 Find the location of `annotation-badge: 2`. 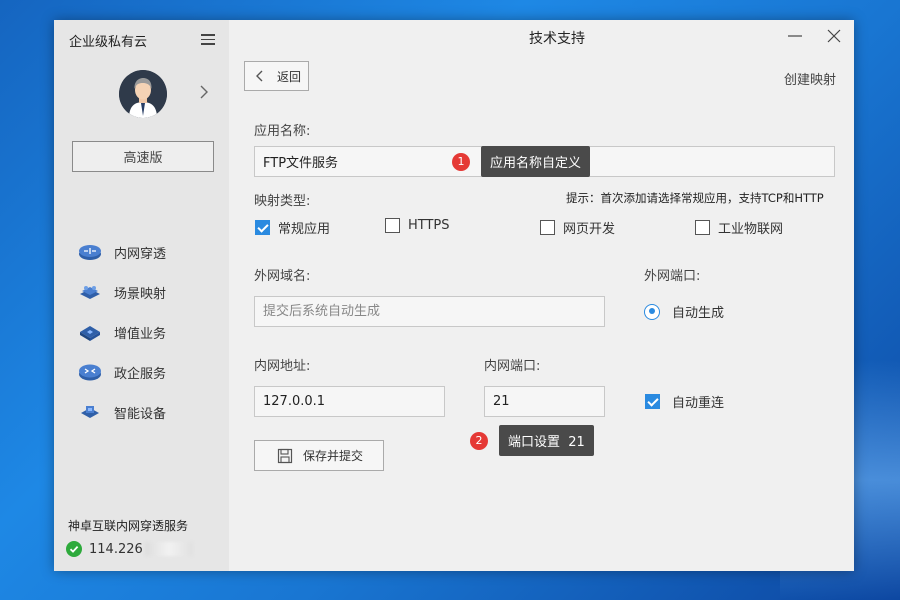

annotation-badge: 2 is located at coordinates (479, 440).